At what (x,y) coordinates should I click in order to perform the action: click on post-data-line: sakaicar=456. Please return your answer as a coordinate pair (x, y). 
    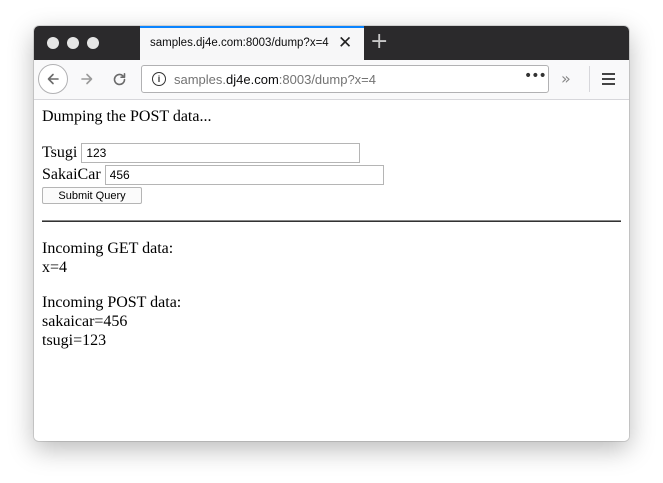
    Looking at the image, I should click on (85, 321).